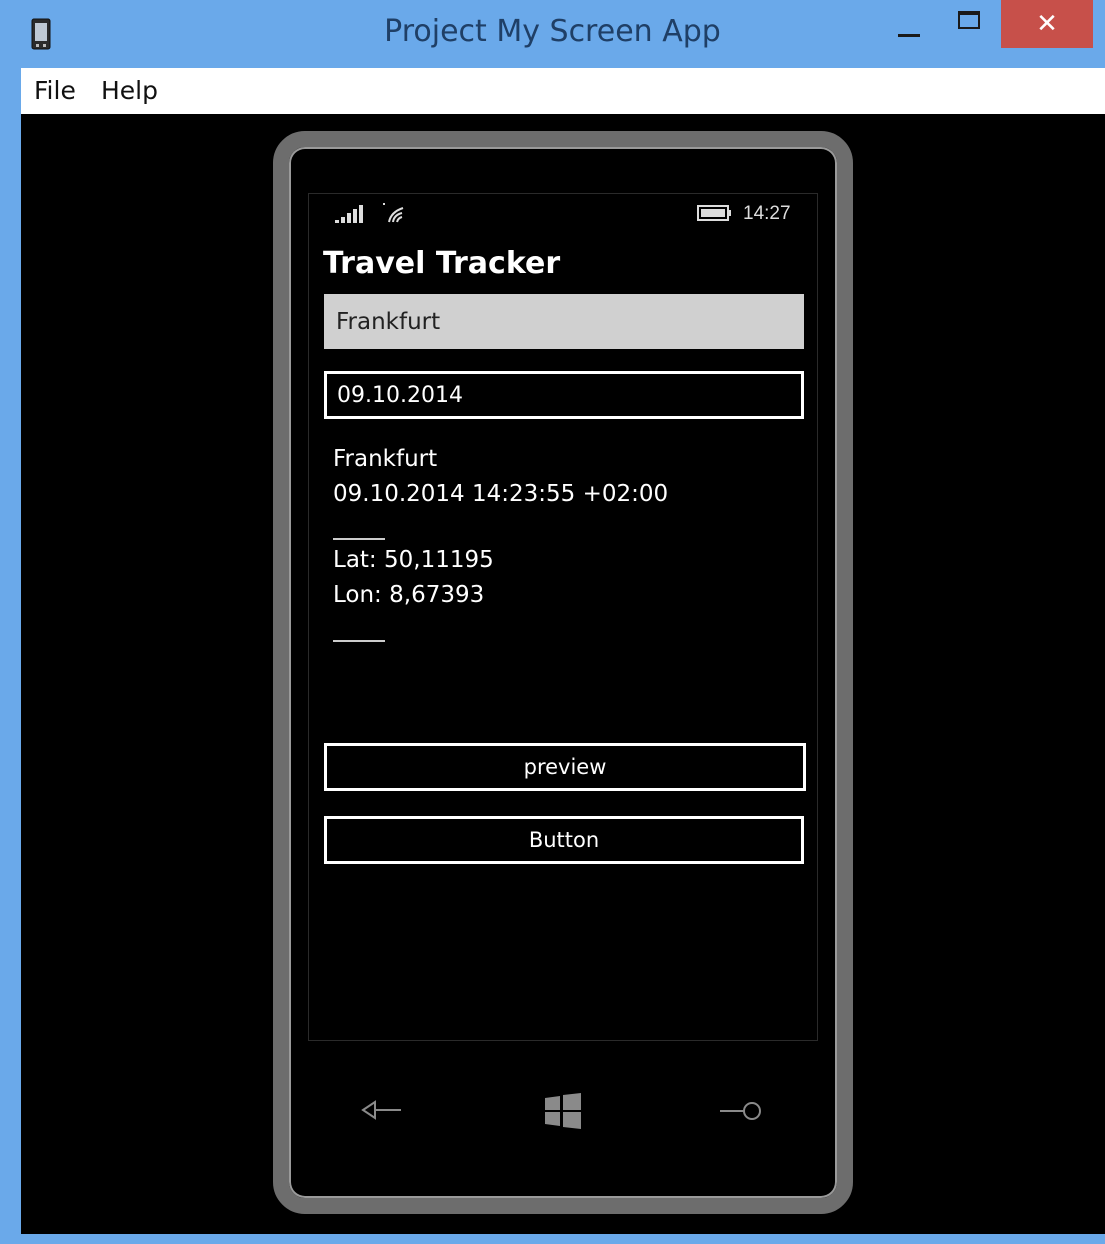  I want to click on date-input, so click(564, 395).